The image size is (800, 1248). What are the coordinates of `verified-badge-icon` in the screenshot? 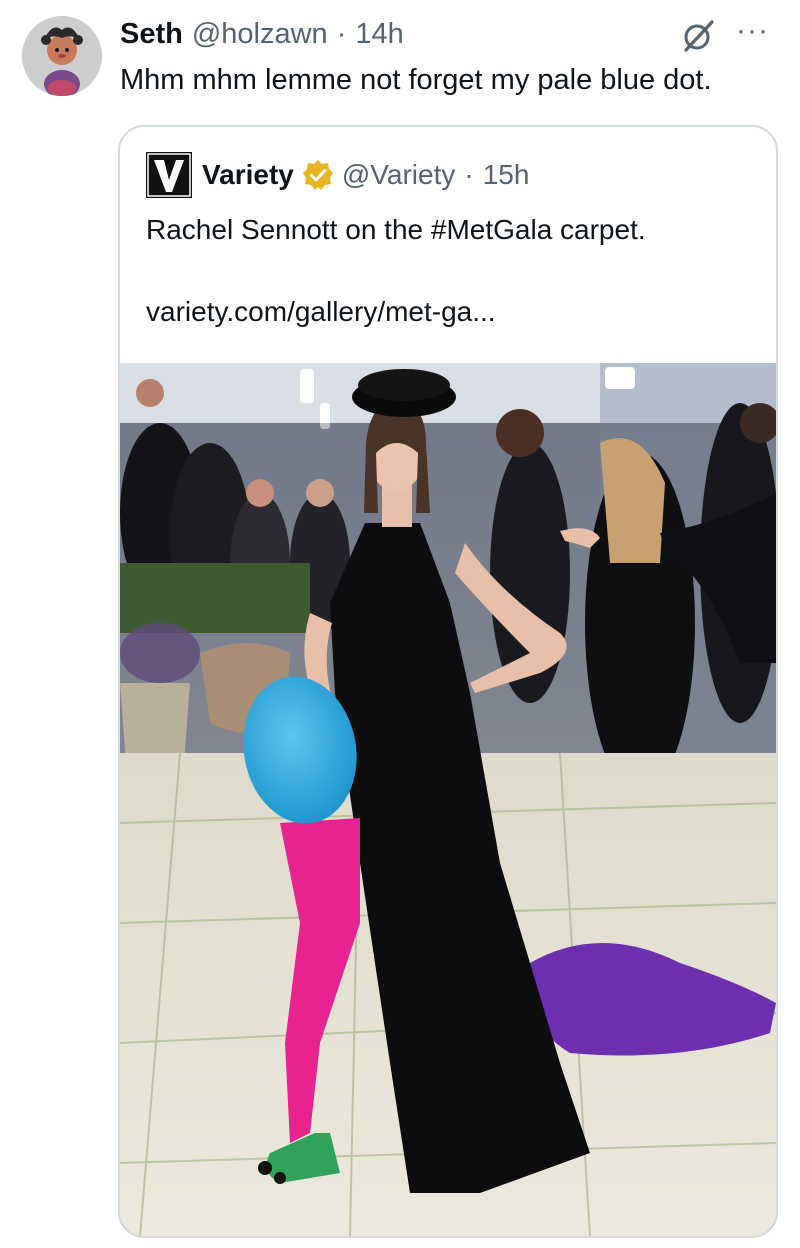 It's located at (317, 175).